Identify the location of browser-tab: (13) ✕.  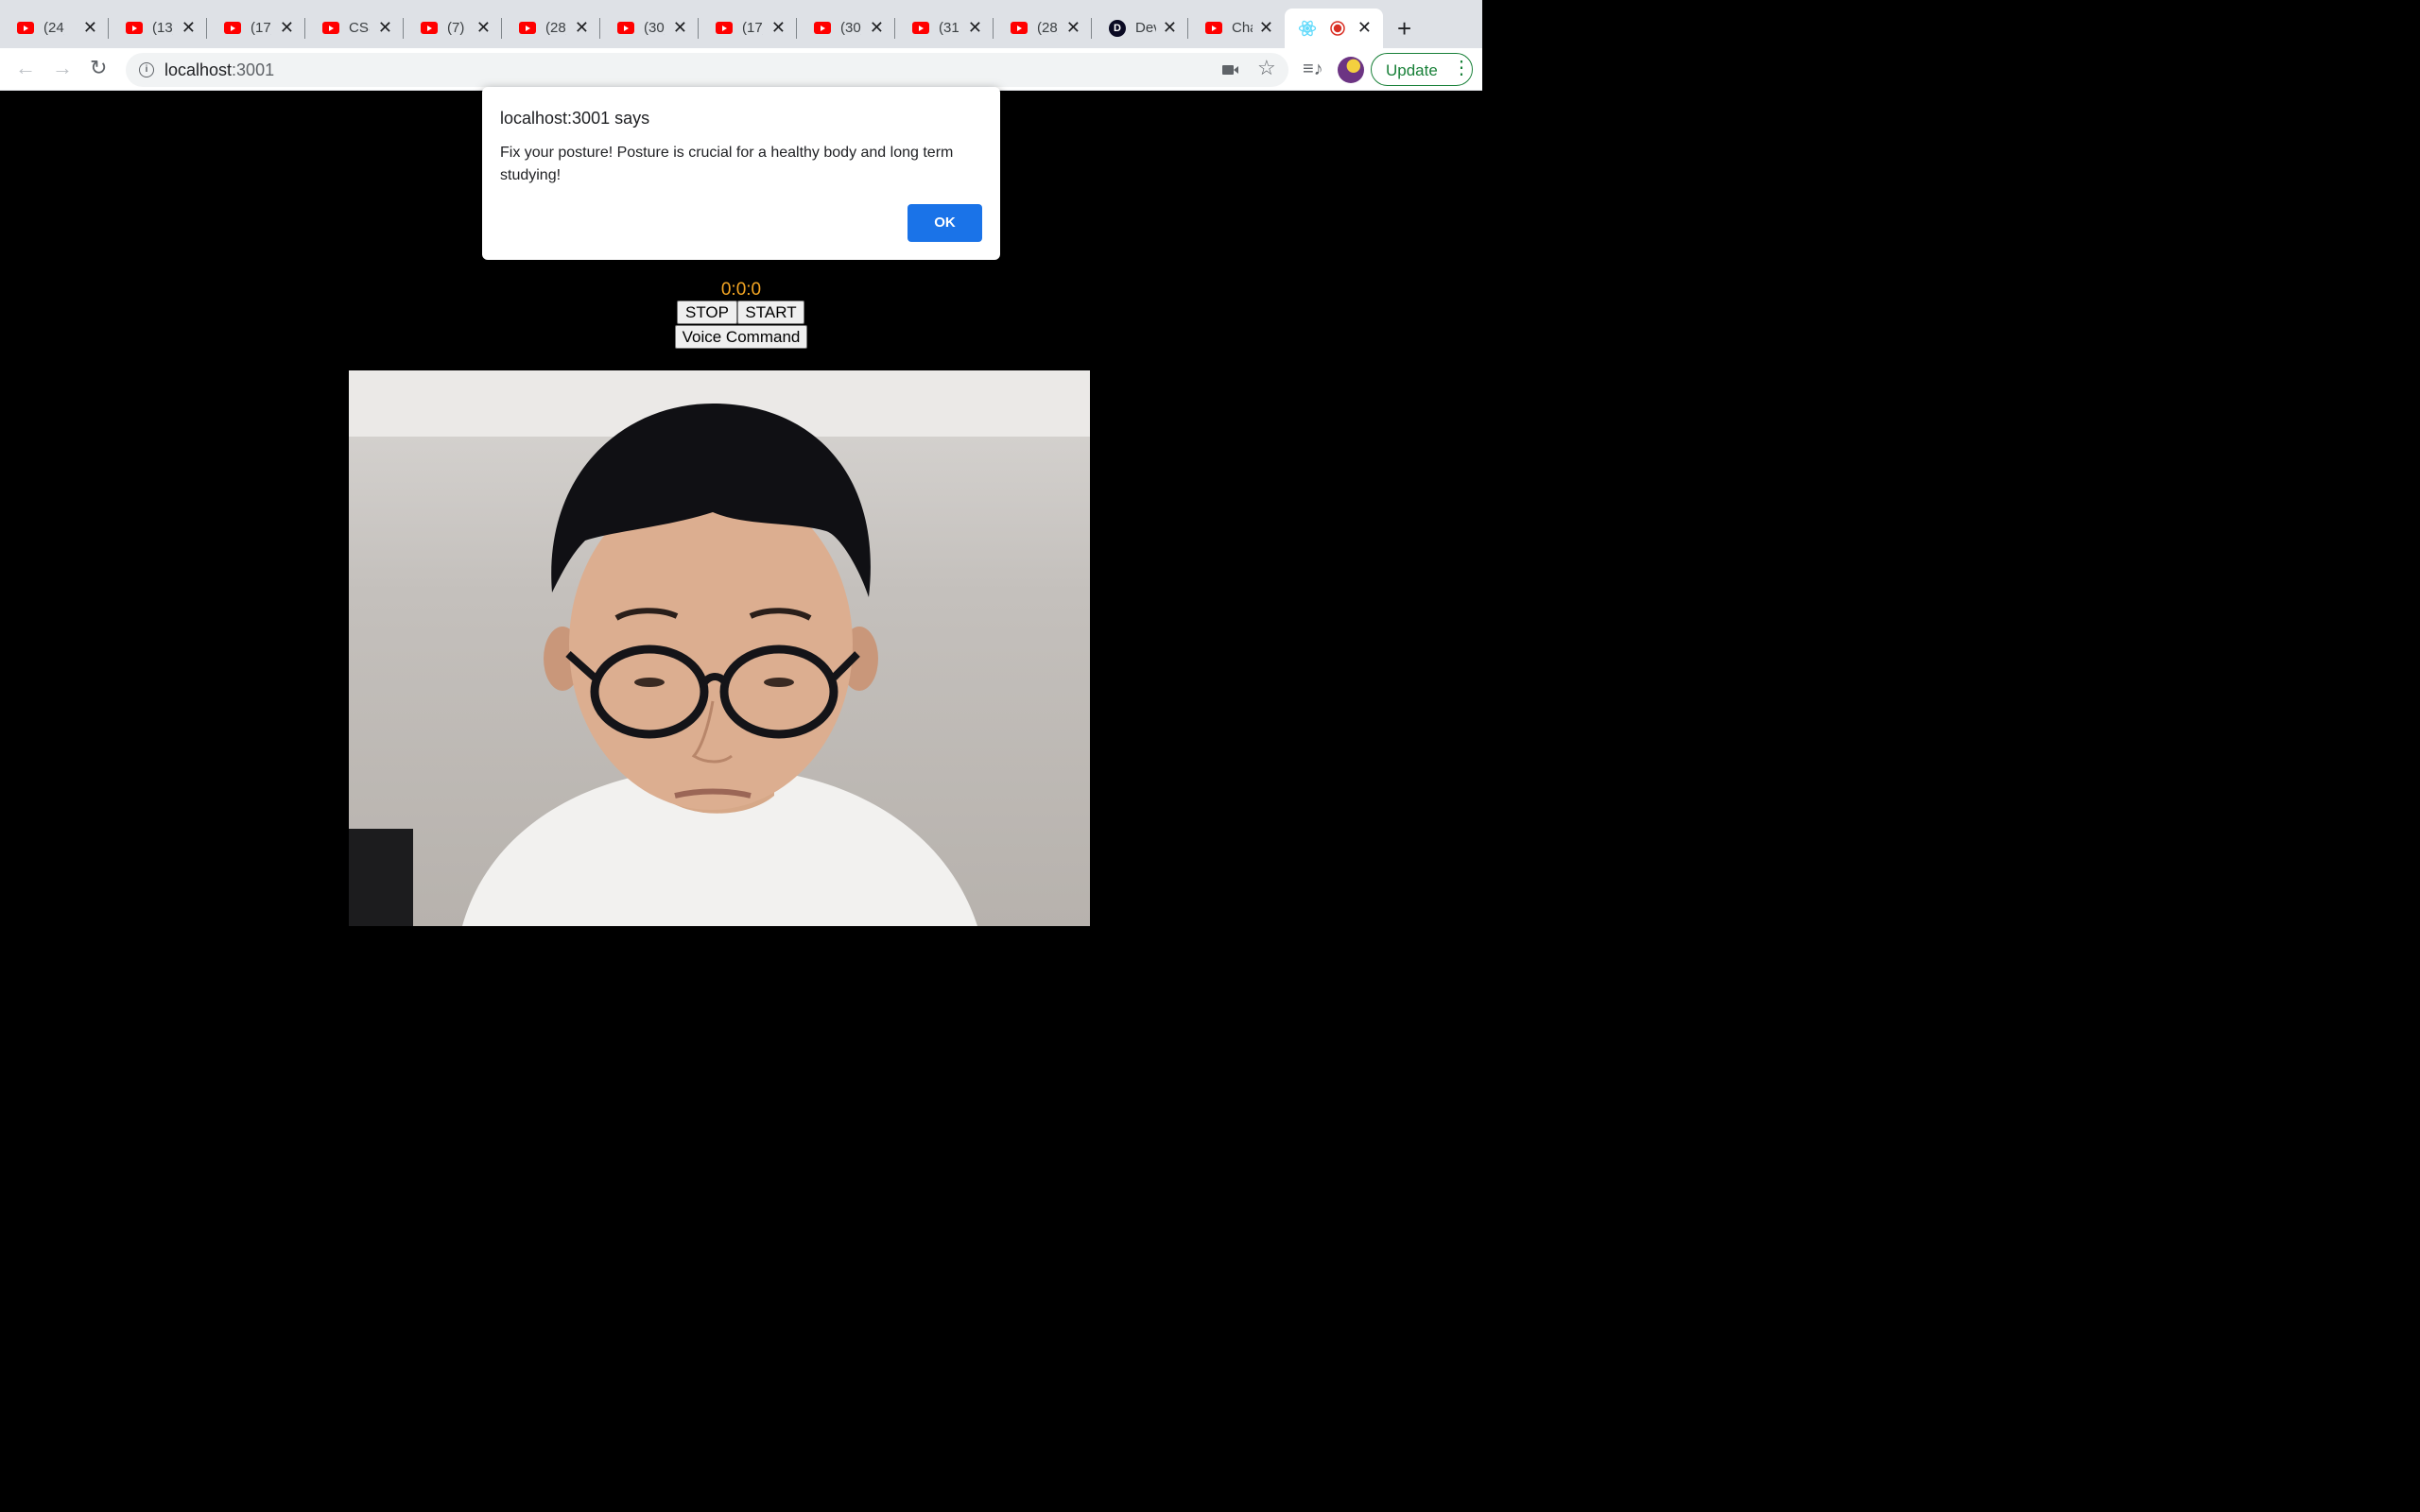
(158, 28).